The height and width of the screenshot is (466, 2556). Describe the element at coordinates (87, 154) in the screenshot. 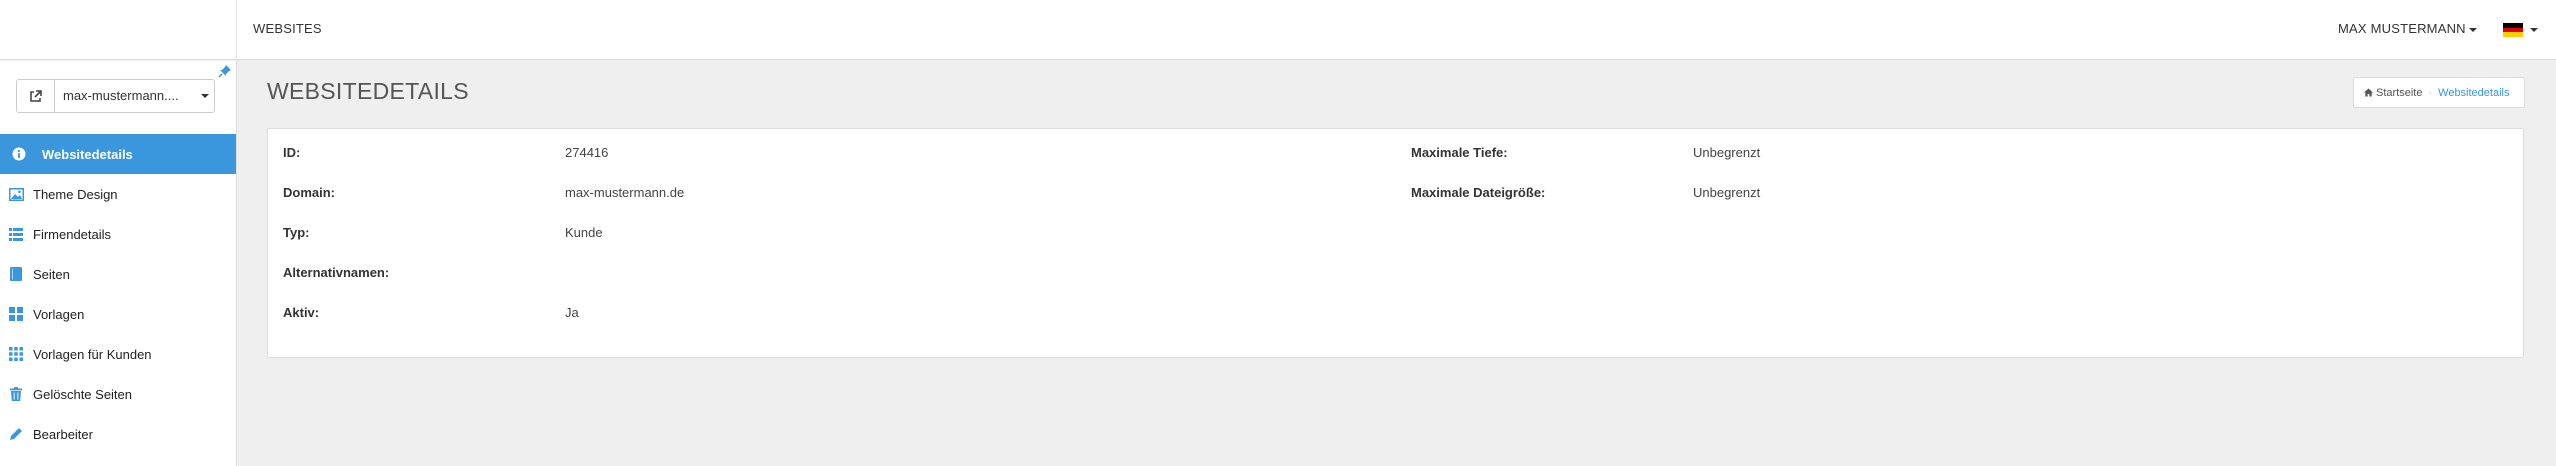

I see `sidebar-item-label: Websitedetails` at that location.